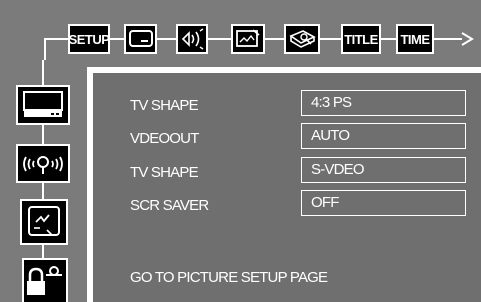 The image size is (481, 302). I want to click on sidebar-item-lock, so click(45, 280).